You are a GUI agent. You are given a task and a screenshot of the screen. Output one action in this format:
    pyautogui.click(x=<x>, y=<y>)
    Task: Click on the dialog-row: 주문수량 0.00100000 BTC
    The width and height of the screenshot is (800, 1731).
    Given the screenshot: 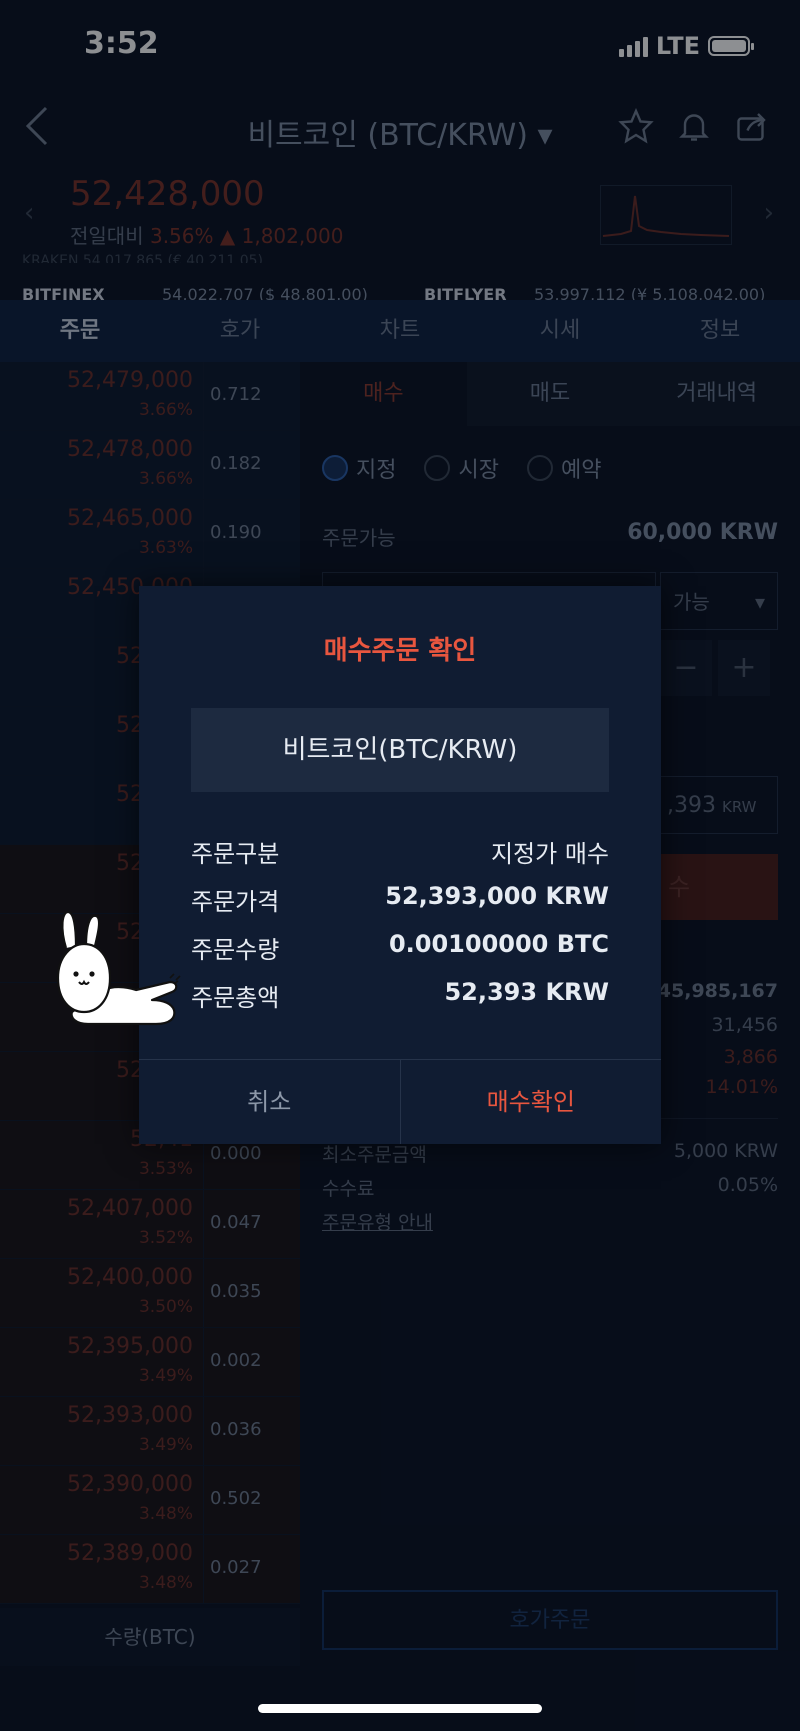 What is the action you would take?
    pyautogui.click(x=400, y=947)
    